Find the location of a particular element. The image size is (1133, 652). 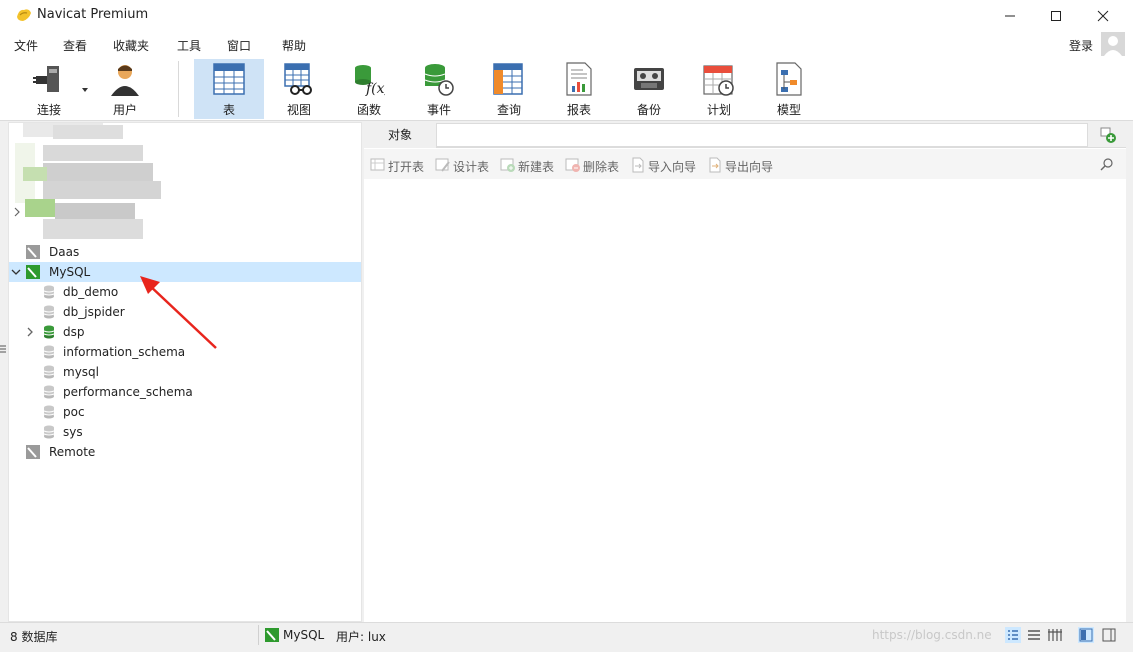

tab-objects: 对象 is located at coordinates (400, 135).